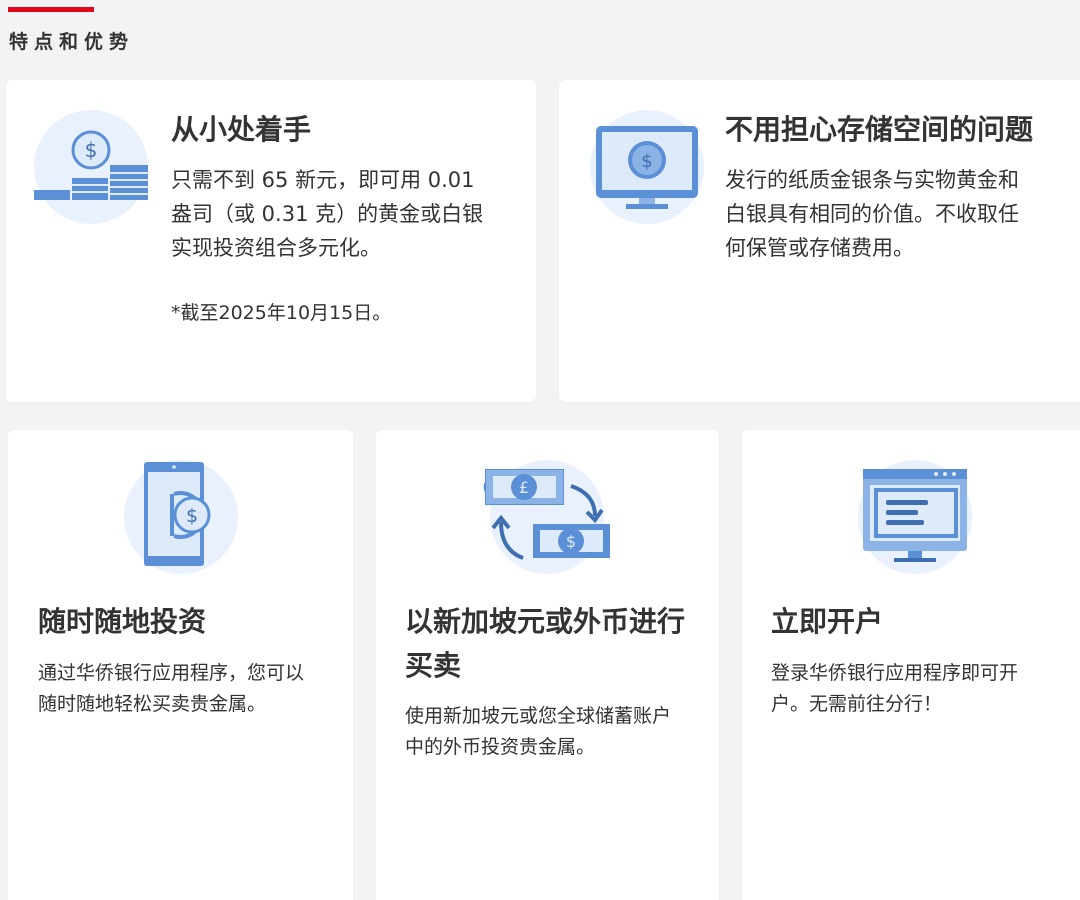 The width and height of the screenshot is (1080, 900). Describe the element at coordinates (281, 313) in the screenshot. I see `card-footnote: *截至2025年10月15日。` at that location.